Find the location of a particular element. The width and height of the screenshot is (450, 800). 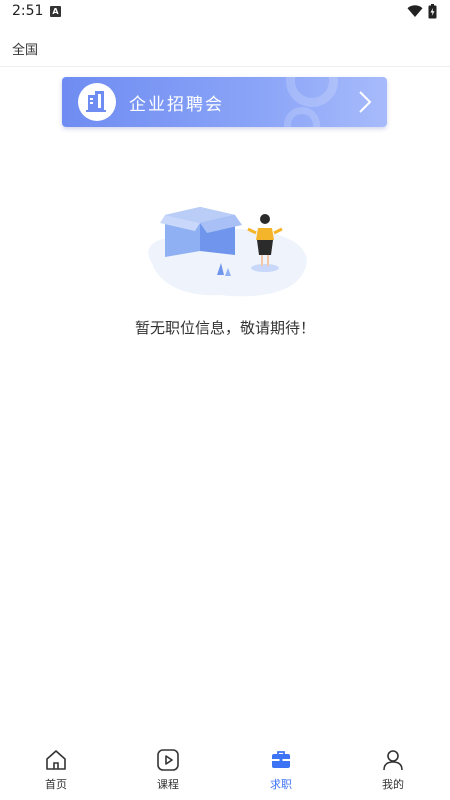

job-fair-banner: 企业招聘会 is located at coordinates (224, 102).